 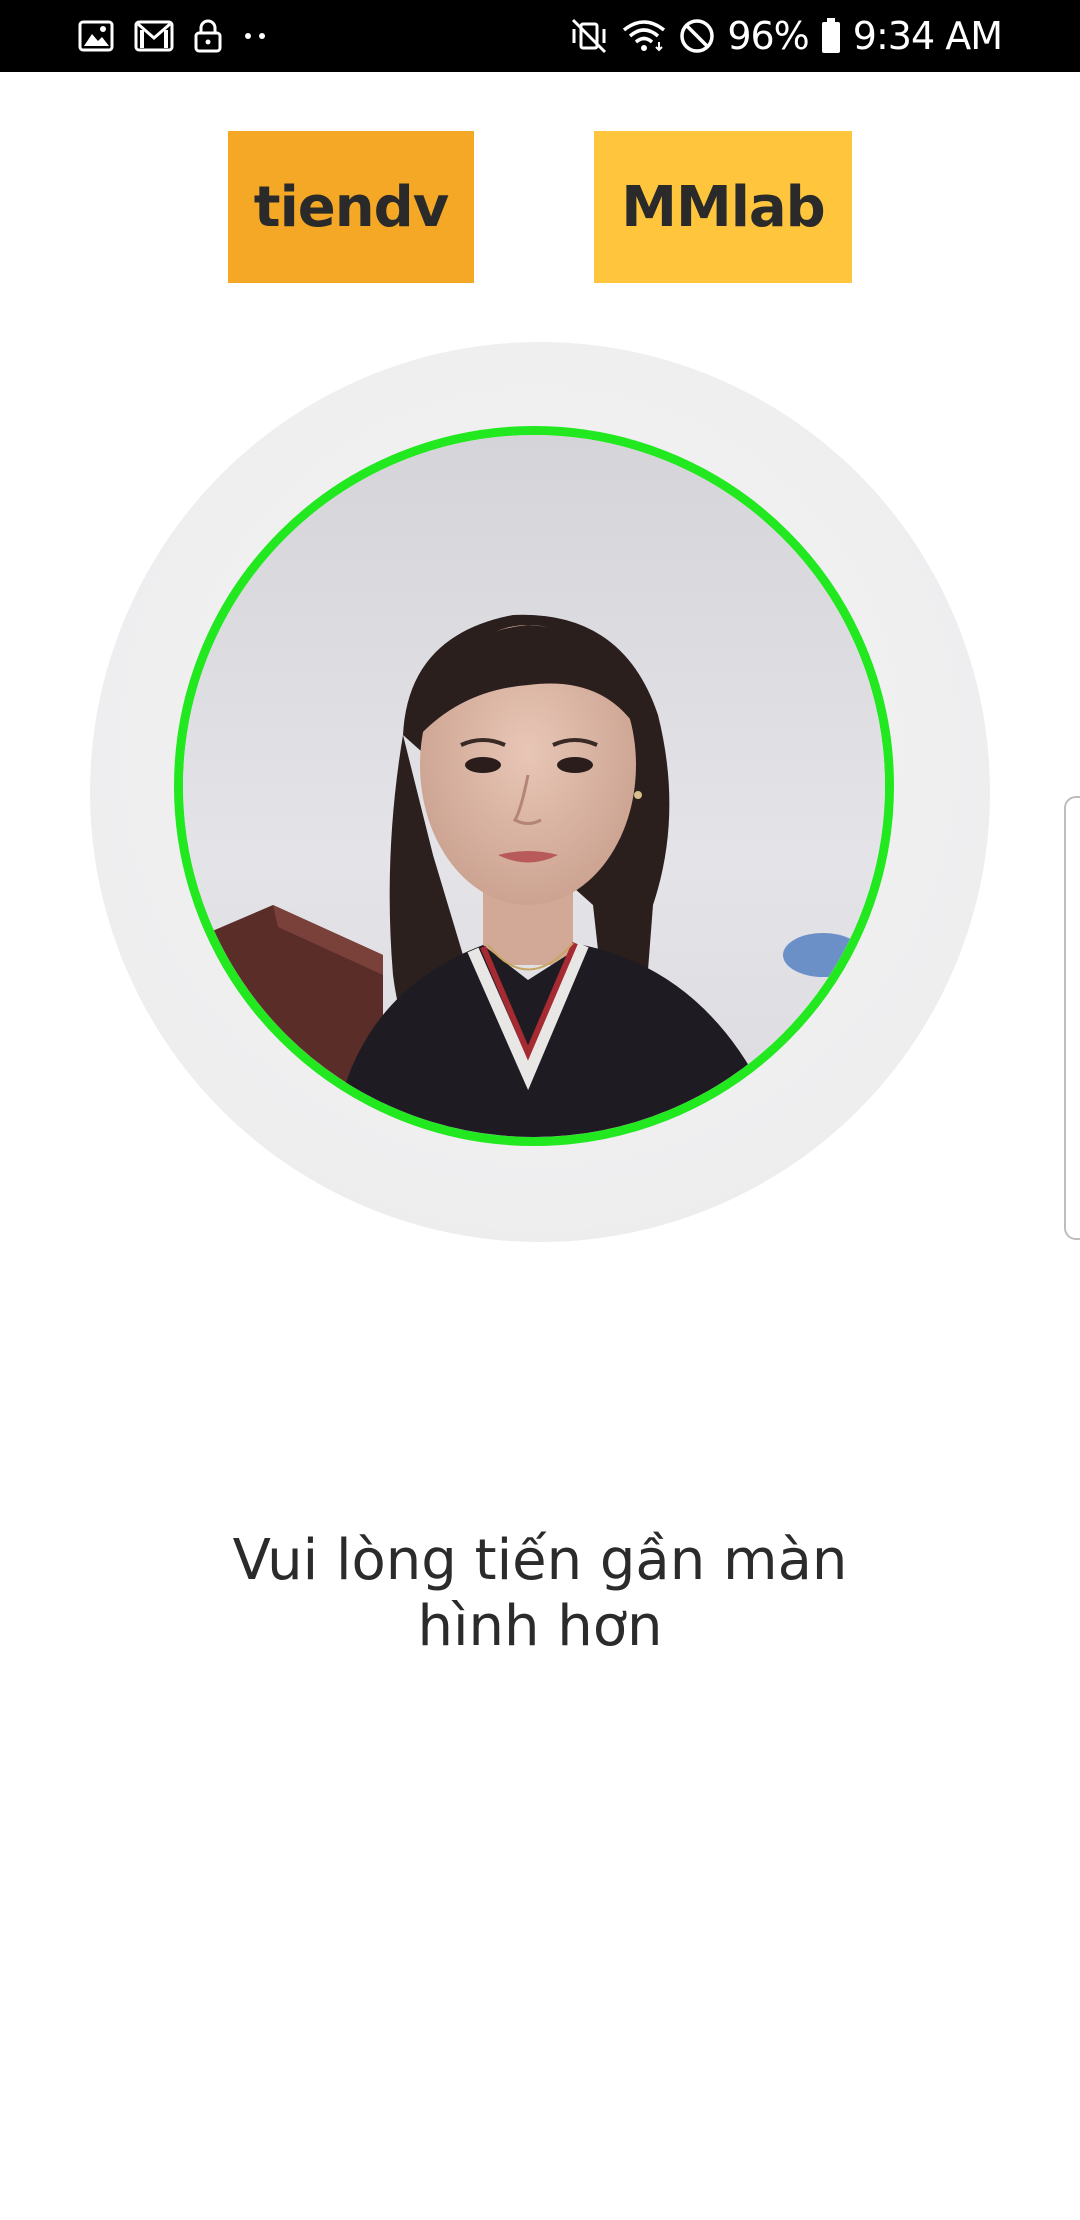 I want to click on gmail-icon, so click(x=154, y=36).